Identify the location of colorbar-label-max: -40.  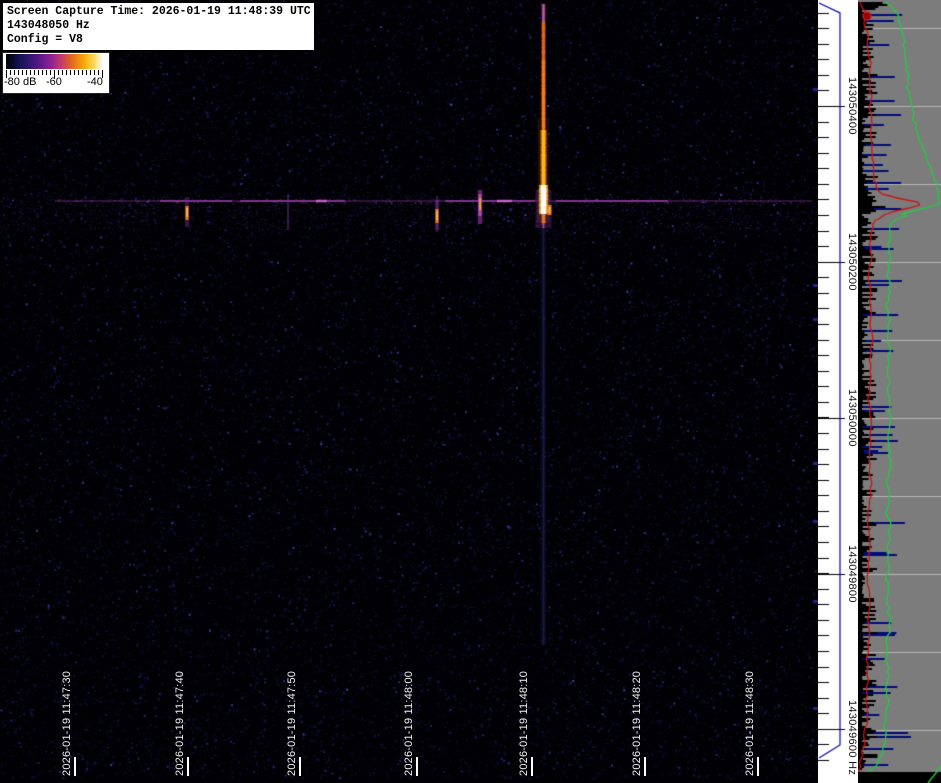
(95, 82).